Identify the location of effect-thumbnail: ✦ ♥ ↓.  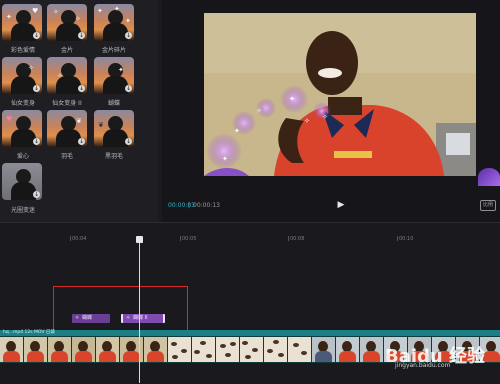
(22, 22).